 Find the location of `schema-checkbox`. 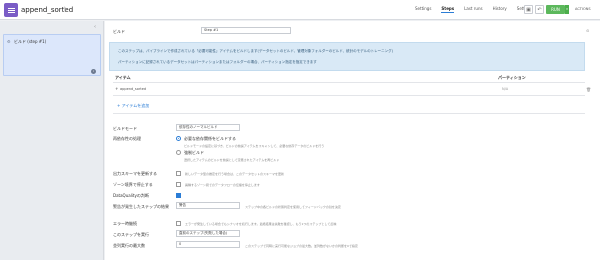

schema-checkbox is located at coordinates (178, 173).